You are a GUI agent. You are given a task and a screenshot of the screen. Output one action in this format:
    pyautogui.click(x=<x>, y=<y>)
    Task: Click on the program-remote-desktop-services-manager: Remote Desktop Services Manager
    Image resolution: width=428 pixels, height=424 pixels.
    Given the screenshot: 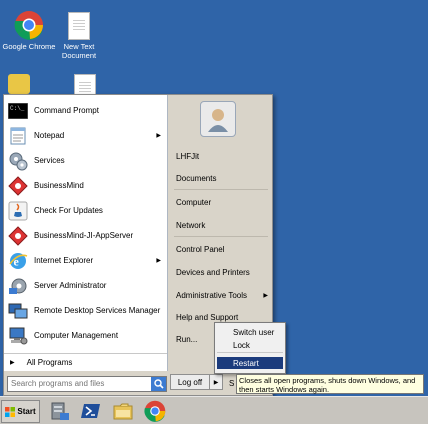 What is the action you would take?
    pyautogui.click(x=85, y=310)
    